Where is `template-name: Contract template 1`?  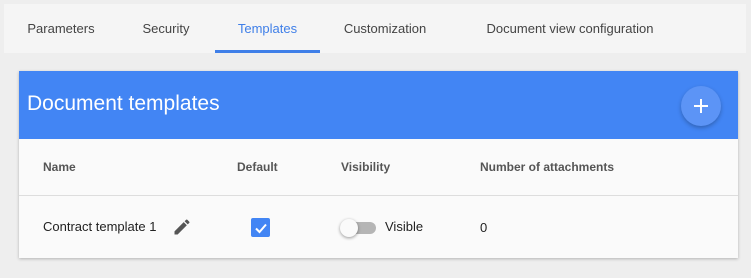 template-name: Contract template 1 is located at coordinates (100, 226).